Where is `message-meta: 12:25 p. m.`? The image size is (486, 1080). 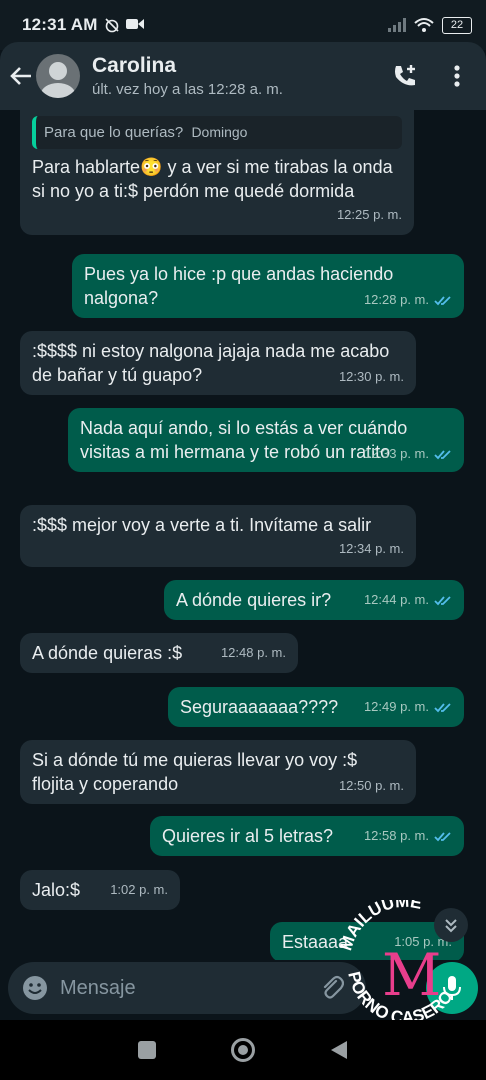 message-meta: 12:25 p. m. is located at coordinates (217, 215).